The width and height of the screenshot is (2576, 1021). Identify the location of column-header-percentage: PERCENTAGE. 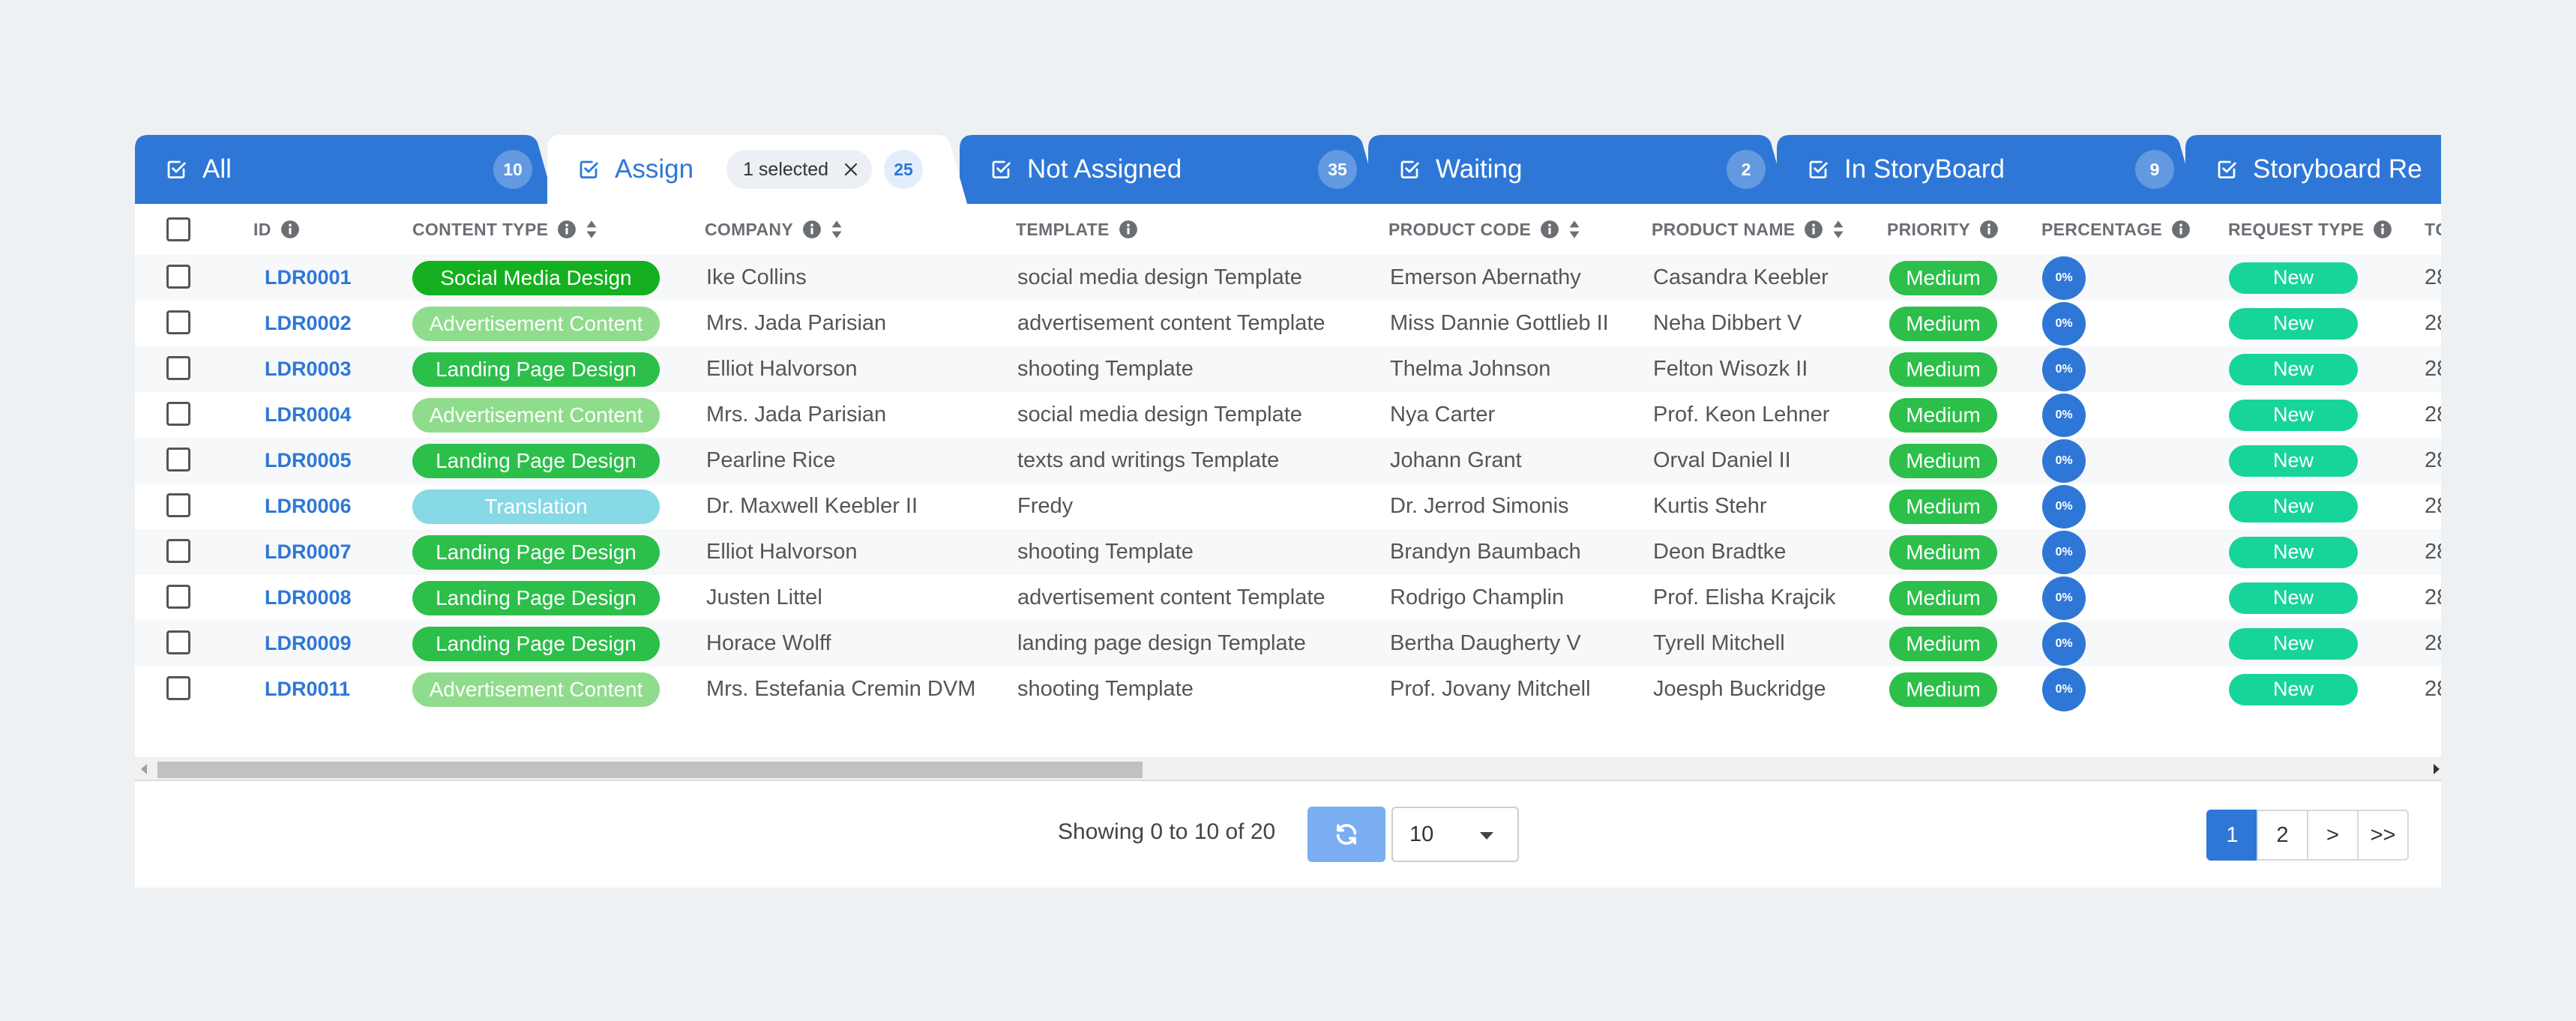
(2116, 230).